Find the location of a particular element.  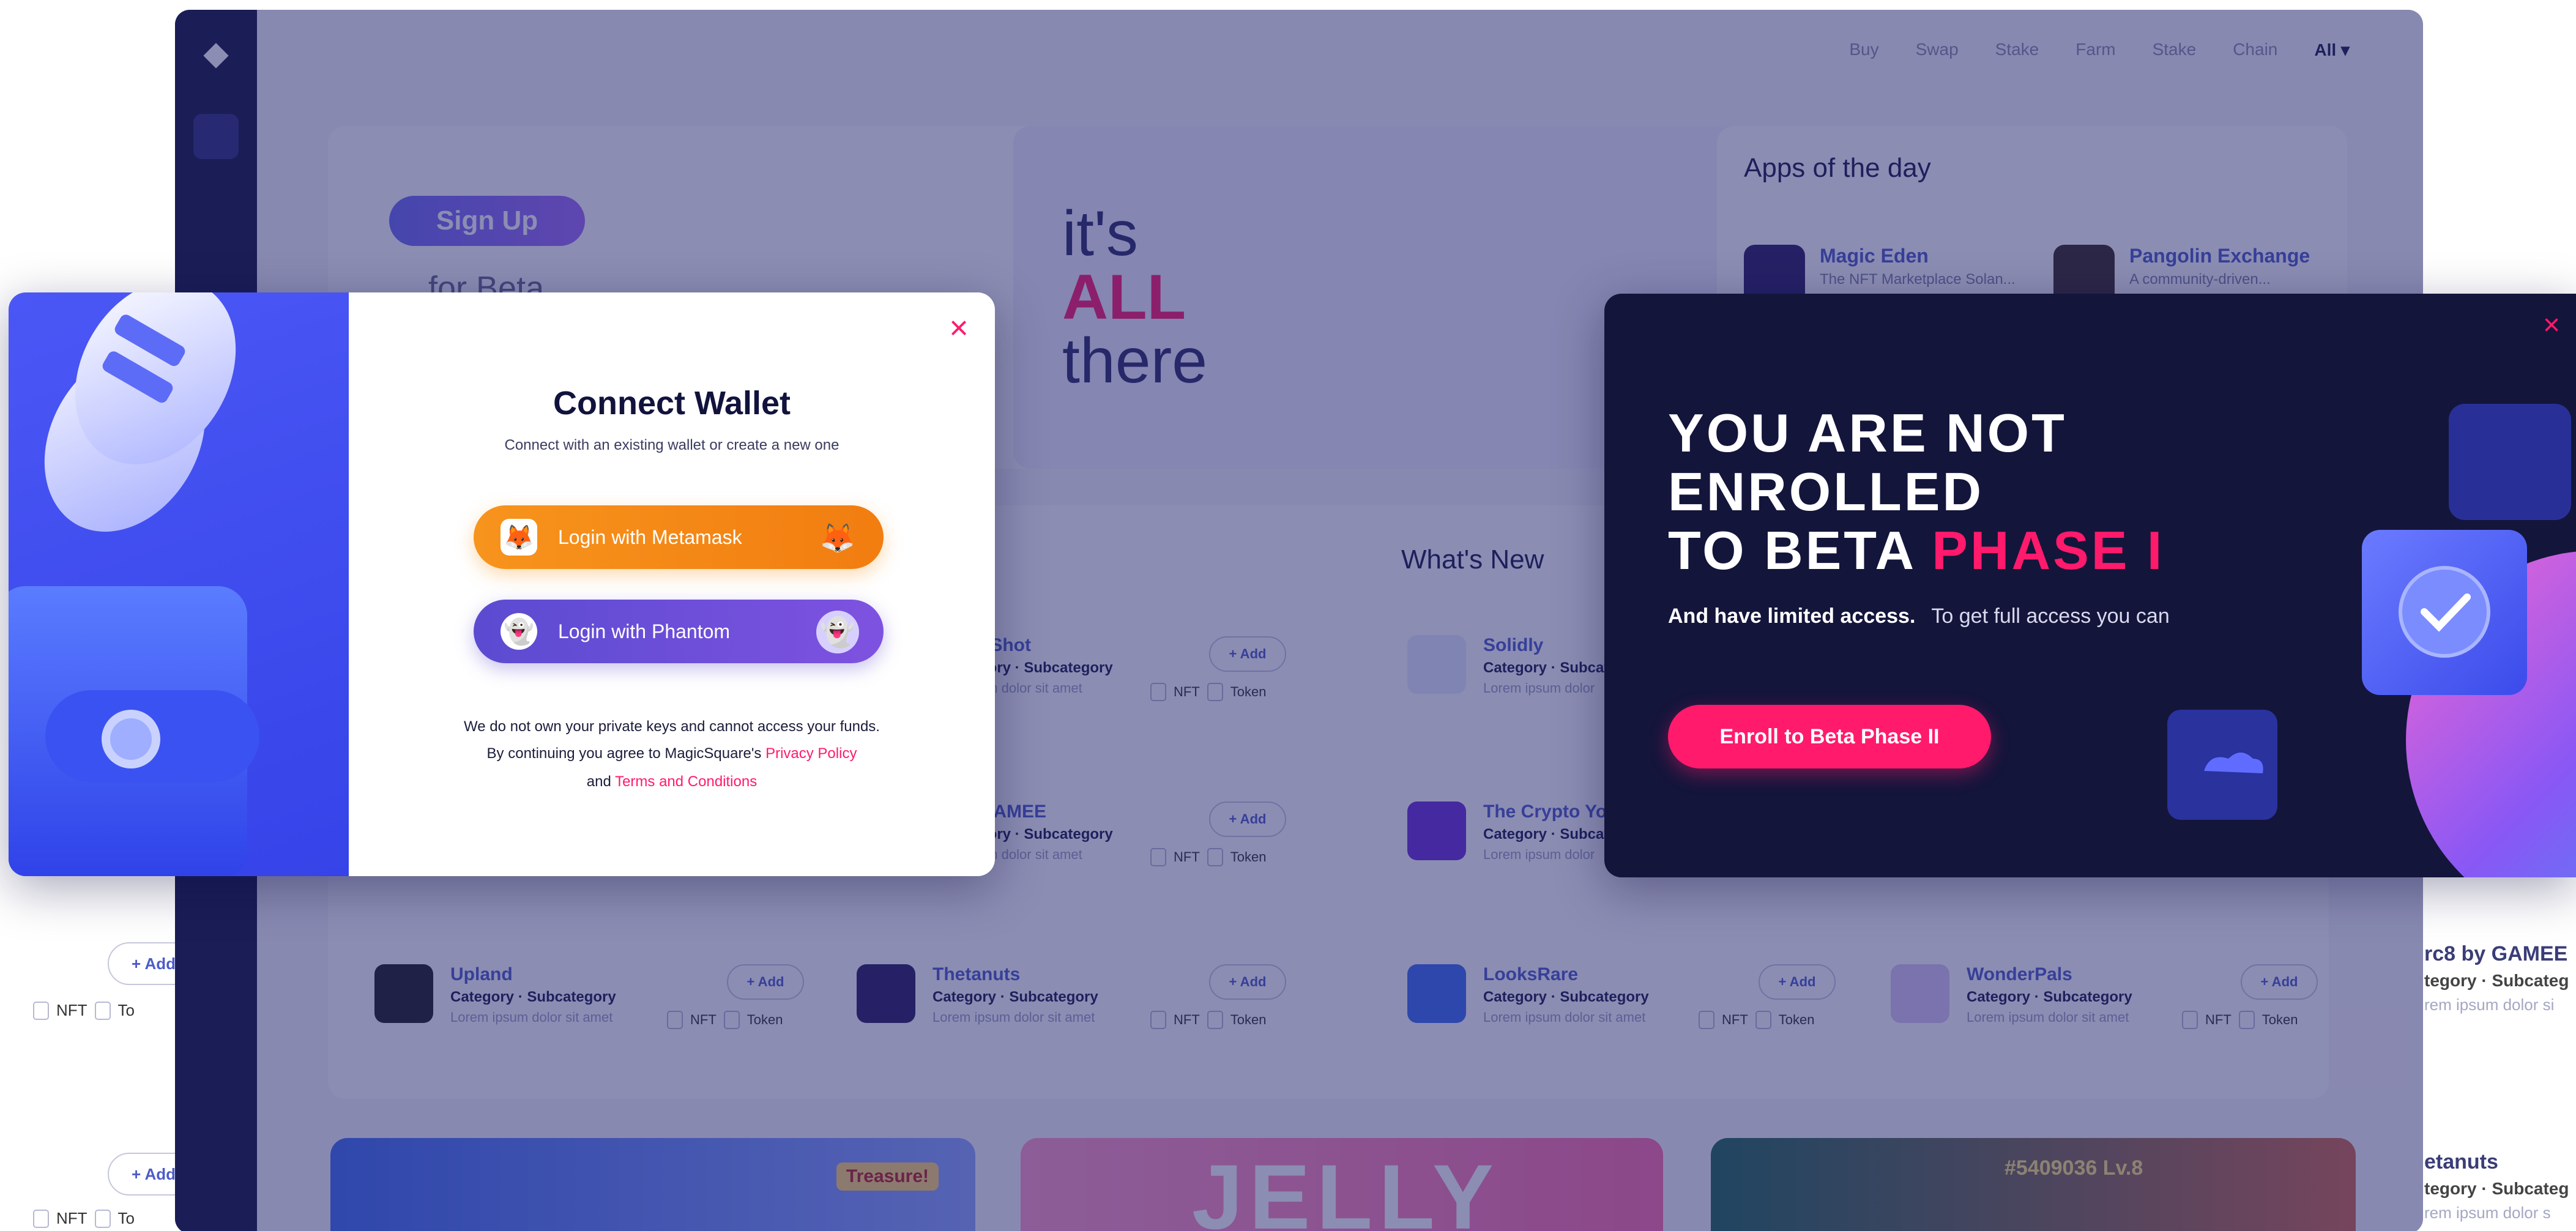

item-name: pShot is located at coordinates (1005, 645).